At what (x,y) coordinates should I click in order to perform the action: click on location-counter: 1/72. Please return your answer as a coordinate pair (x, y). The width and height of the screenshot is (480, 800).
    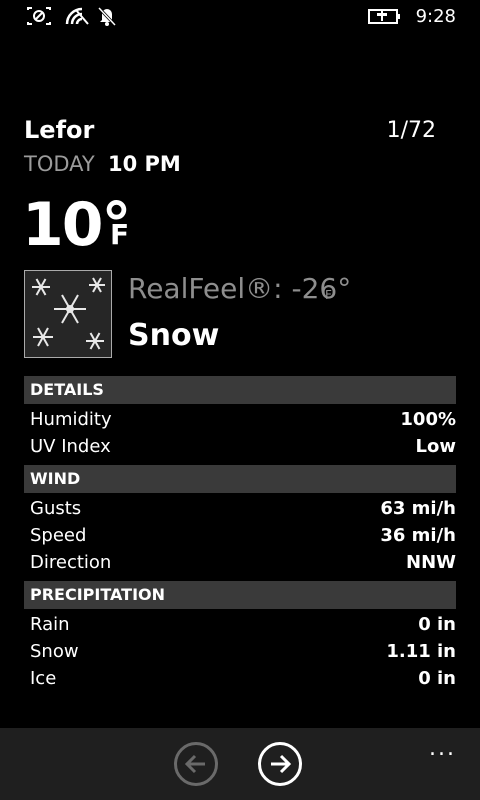
    Looking at the image, I should click on (411, 130).